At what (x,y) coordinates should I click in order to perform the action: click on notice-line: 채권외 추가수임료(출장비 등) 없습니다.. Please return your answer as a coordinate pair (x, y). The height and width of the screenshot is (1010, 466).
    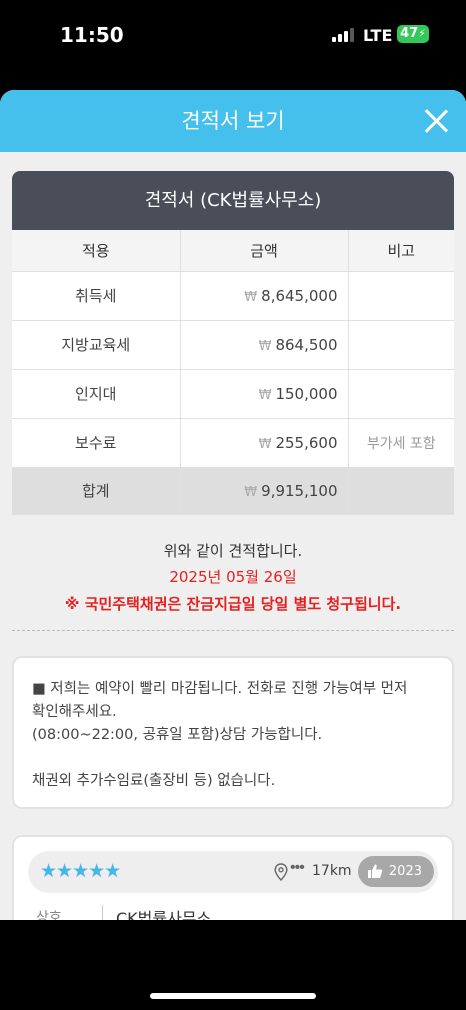
    Looking at the image, I should click on (154, 781).